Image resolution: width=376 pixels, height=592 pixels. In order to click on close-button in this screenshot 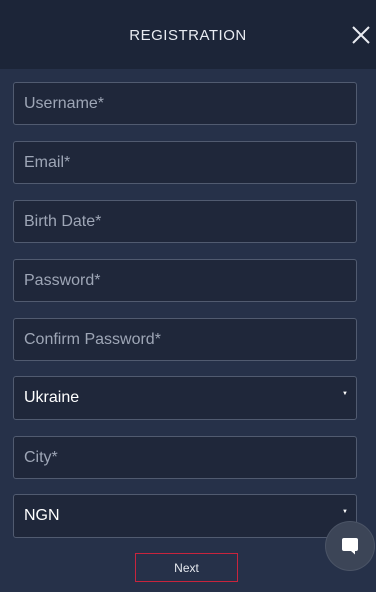, I will do `click(361, 35)`.